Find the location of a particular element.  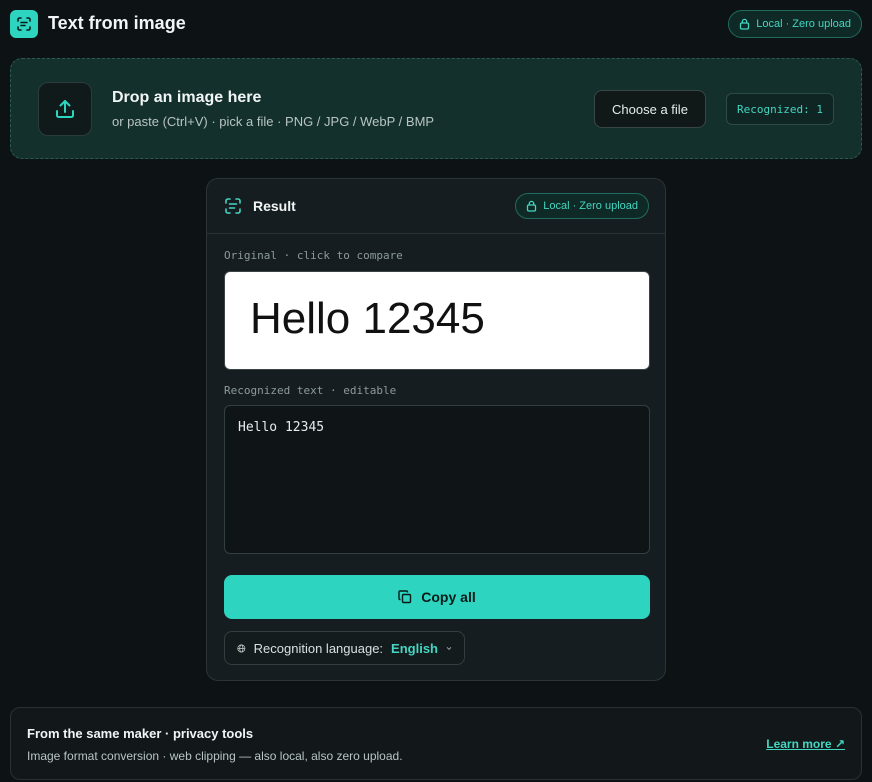

app-title: Text from image is located at coordinates (117, 23).